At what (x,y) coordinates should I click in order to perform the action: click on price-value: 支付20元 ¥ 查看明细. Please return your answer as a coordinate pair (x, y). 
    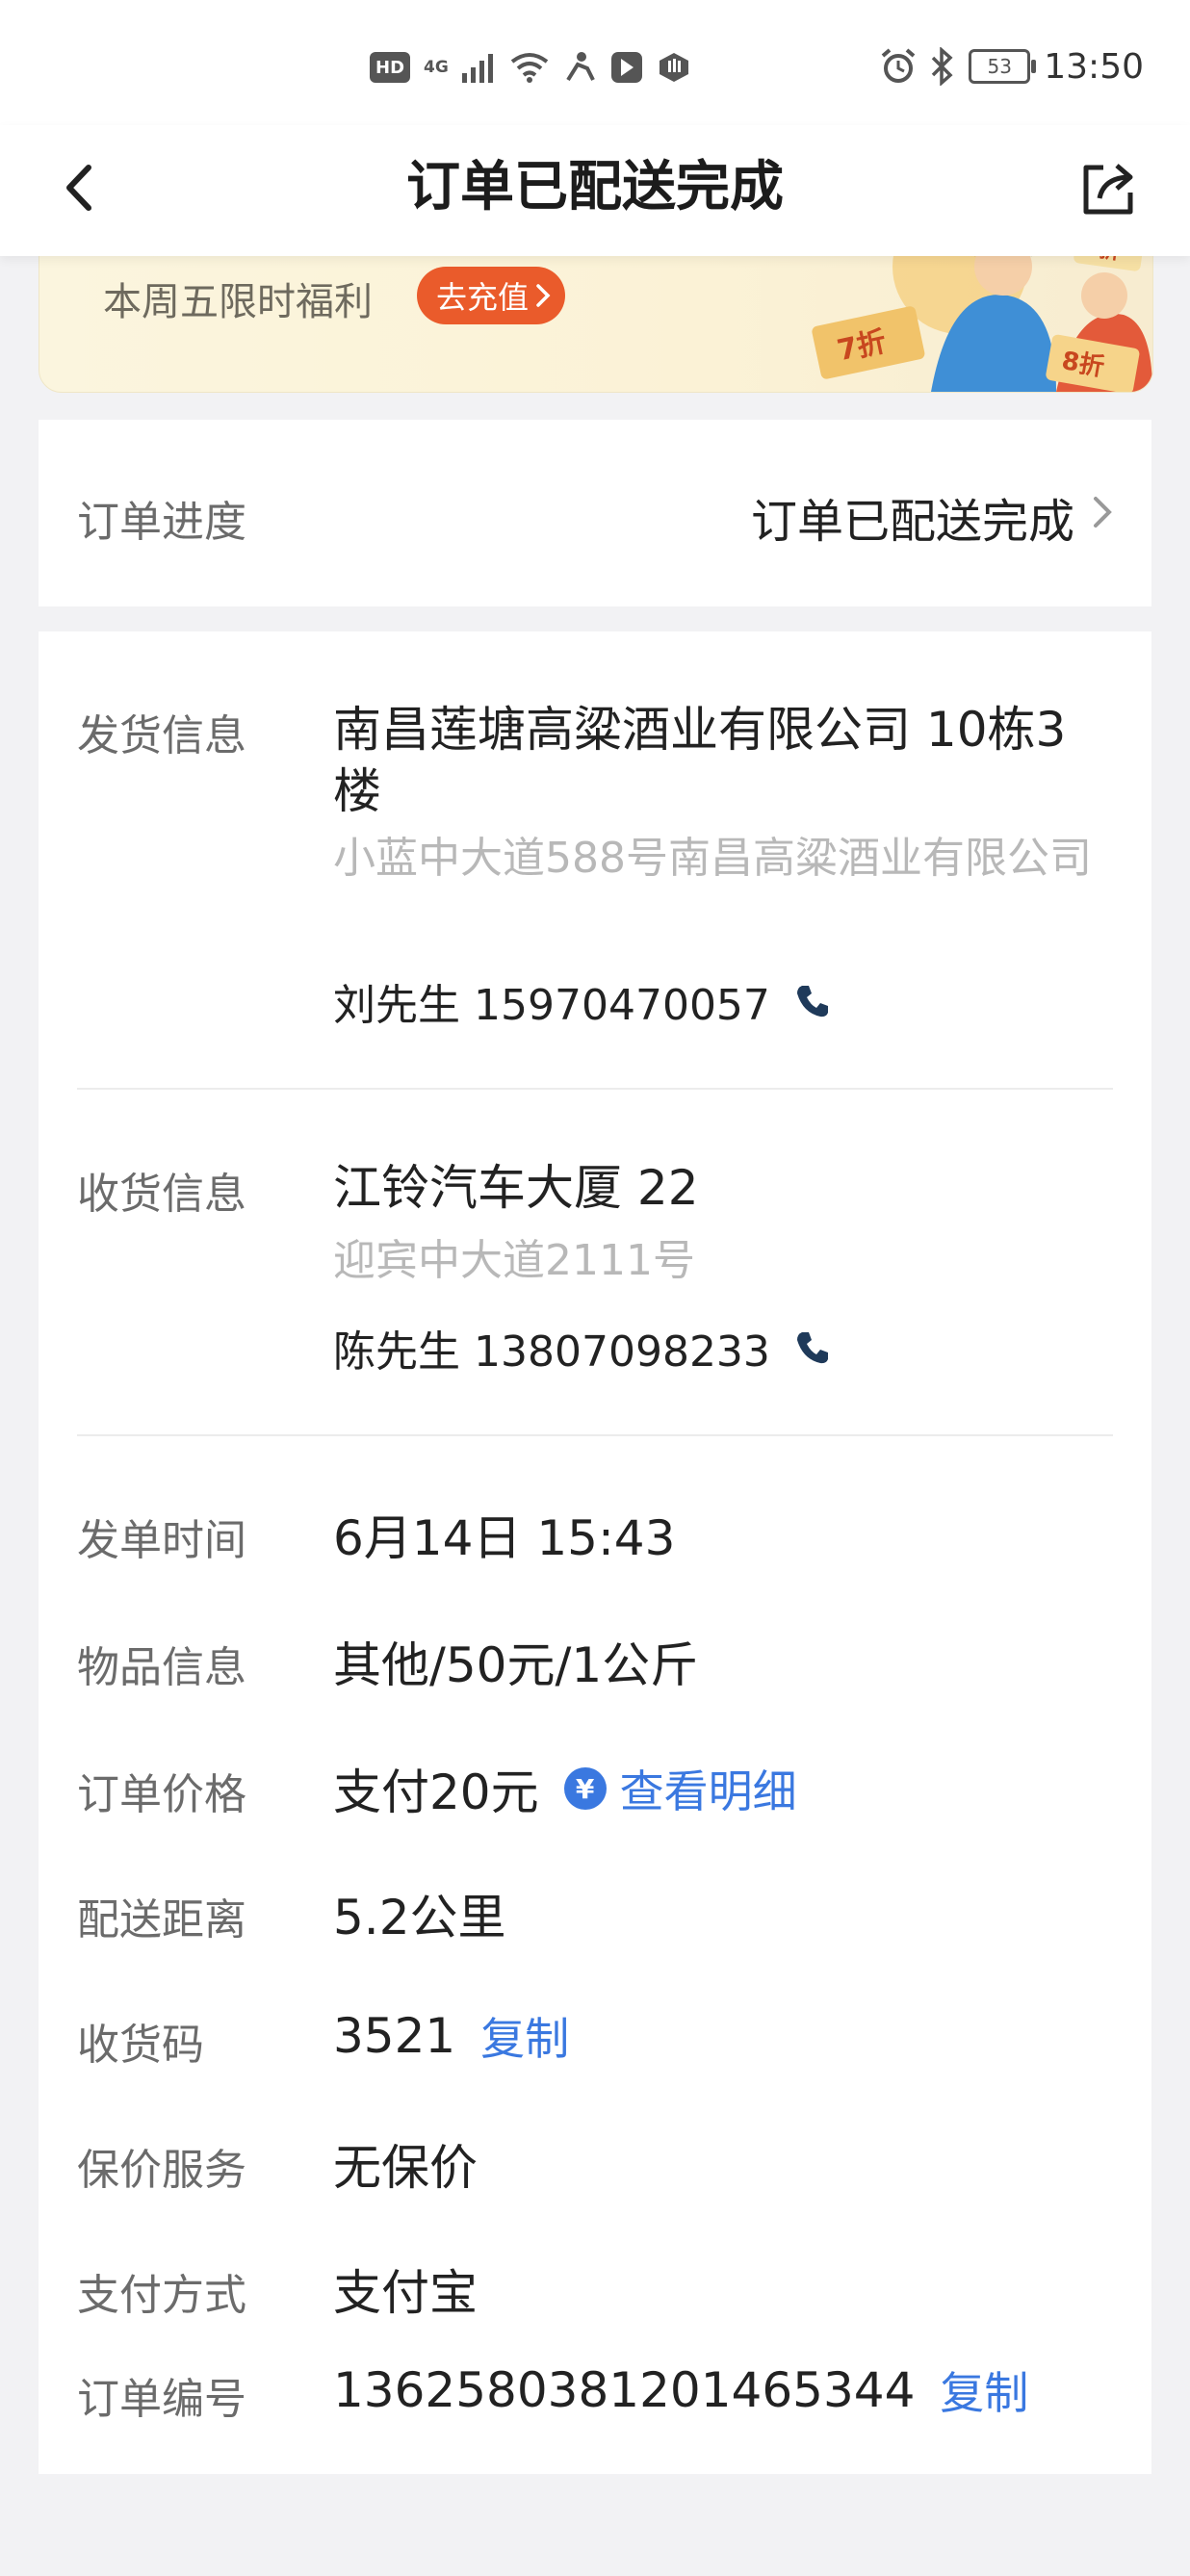
    Looking at the image, I should click on (565, 1788).